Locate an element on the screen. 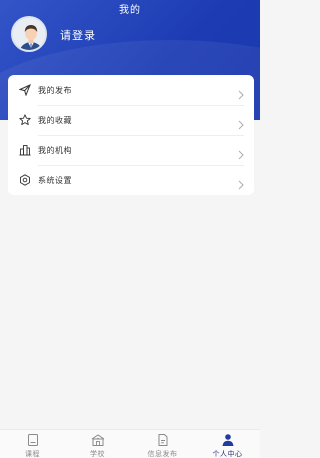 This screenshot has width=320, height=458. book-icon is located at coordinates (33, 440).